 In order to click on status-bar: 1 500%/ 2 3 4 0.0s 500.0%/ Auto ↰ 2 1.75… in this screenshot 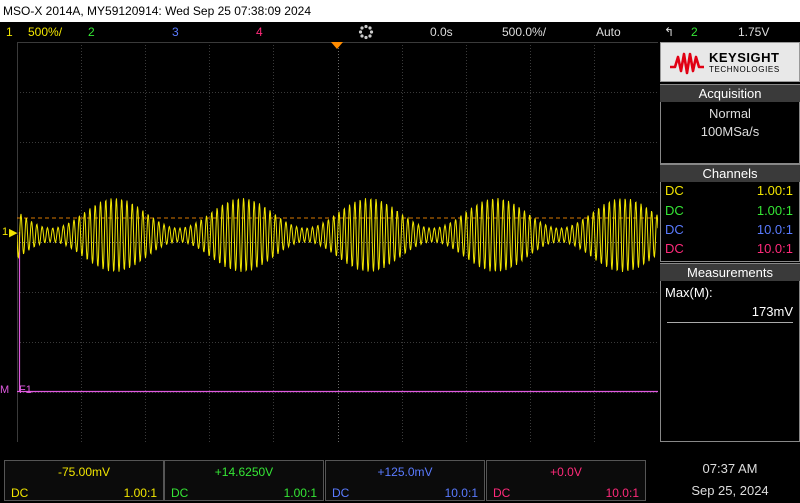, I will do `click(400, 32)`.